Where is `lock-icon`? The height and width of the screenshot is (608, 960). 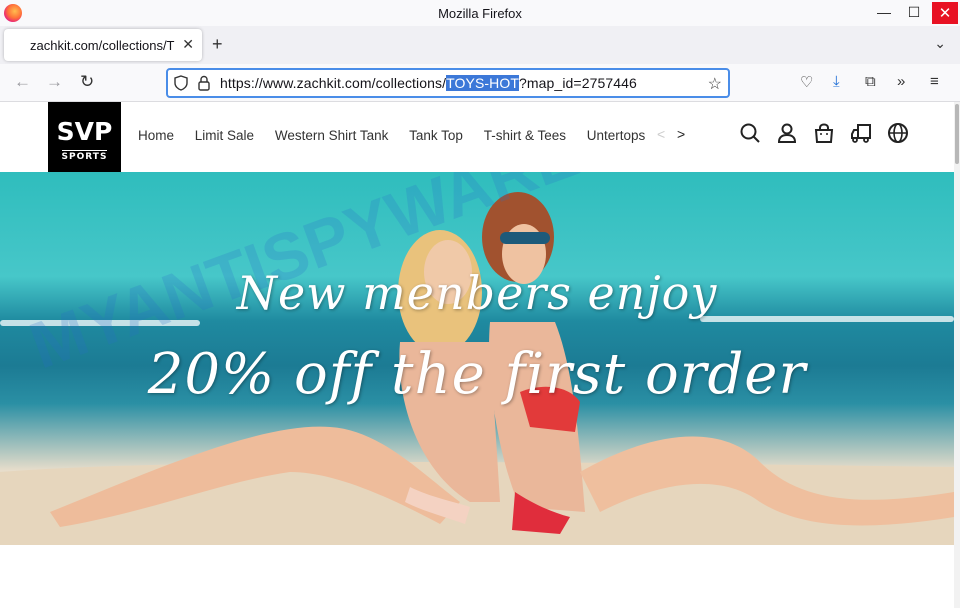 lock-icon is located at coordinates (204, 83).